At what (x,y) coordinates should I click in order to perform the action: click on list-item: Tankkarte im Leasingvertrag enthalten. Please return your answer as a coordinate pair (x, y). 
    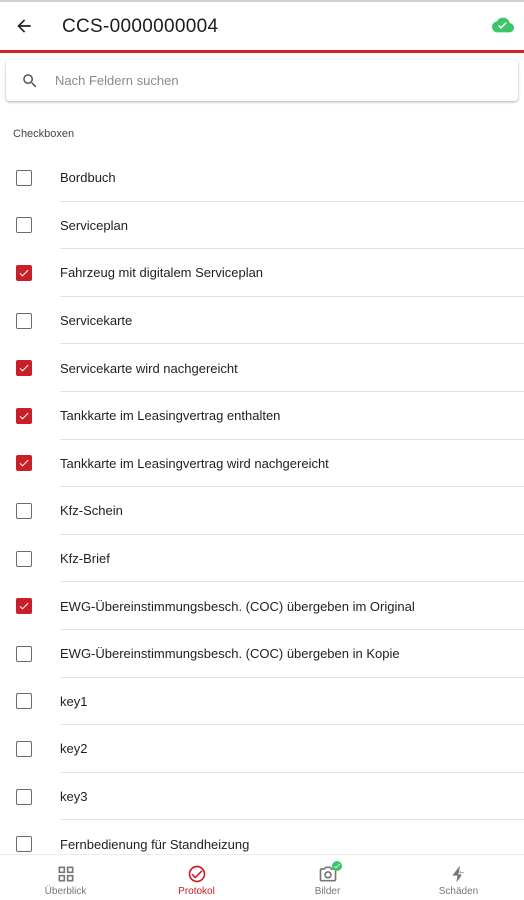
    Looking at the image, I should click on (262, 416).